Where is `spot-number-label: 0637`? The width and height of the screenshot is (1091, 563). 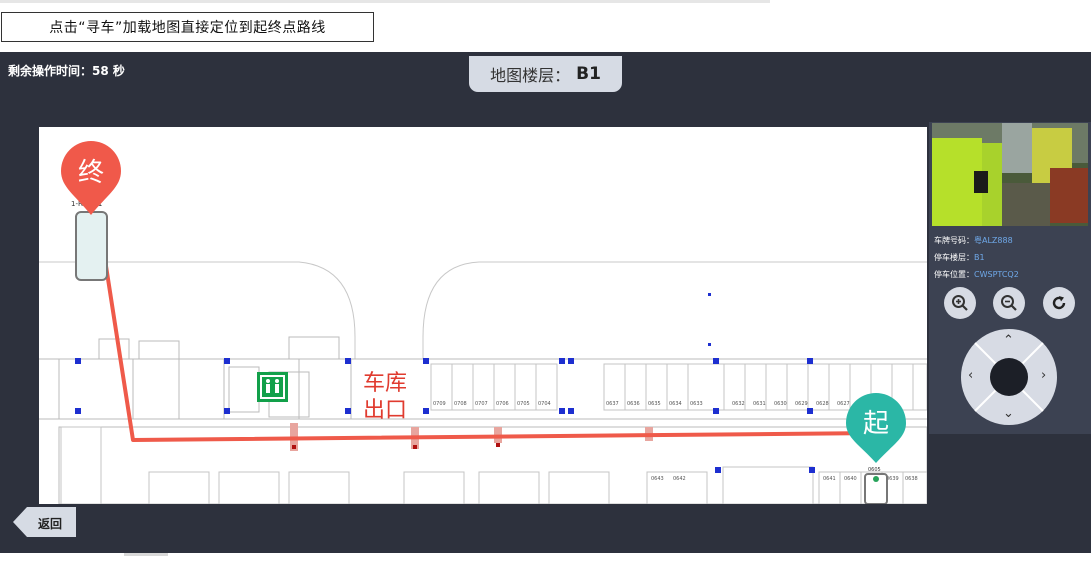 spot-number-label: 0637 is located at coordinates (612, 404).